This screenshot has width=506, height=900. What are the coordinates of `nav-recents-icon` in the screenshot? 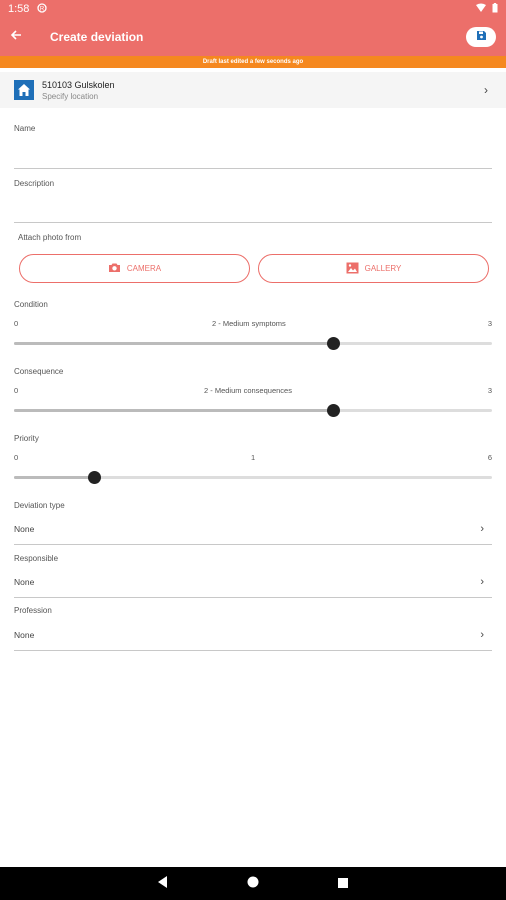 It's located at (343, 884).